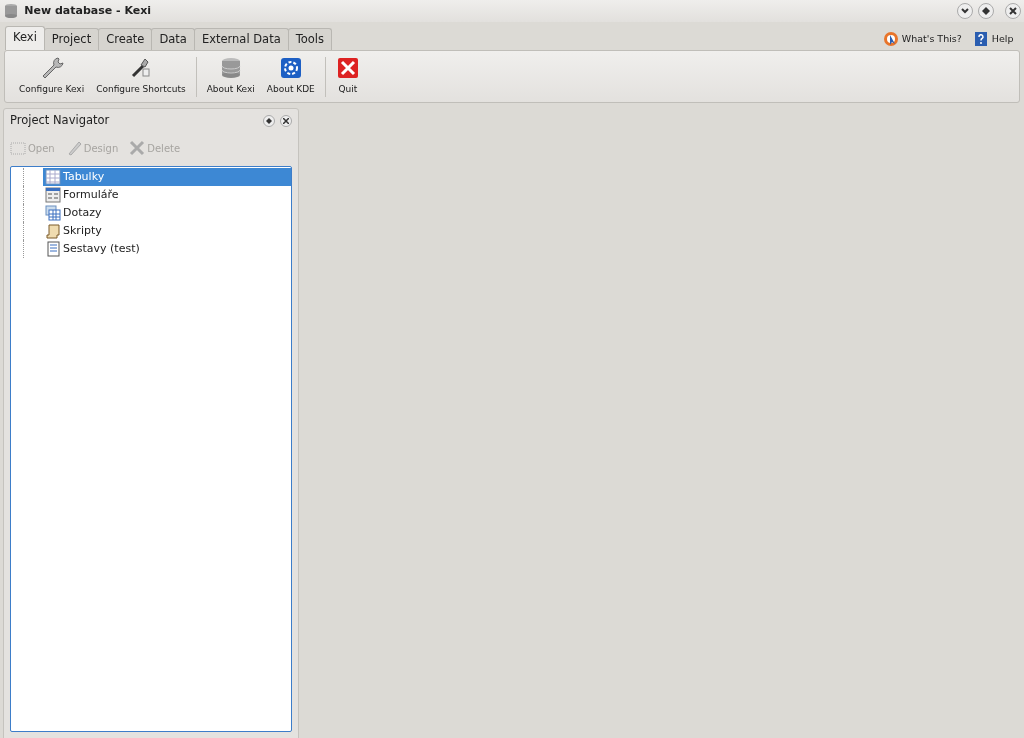 Image resolution: width=1024 pixels, height=738 pixels. What do you see at coordinates (167, 249) in the screenshot?
I see `tree-item: Sestavy (test)` at bounding box center [167, 249].